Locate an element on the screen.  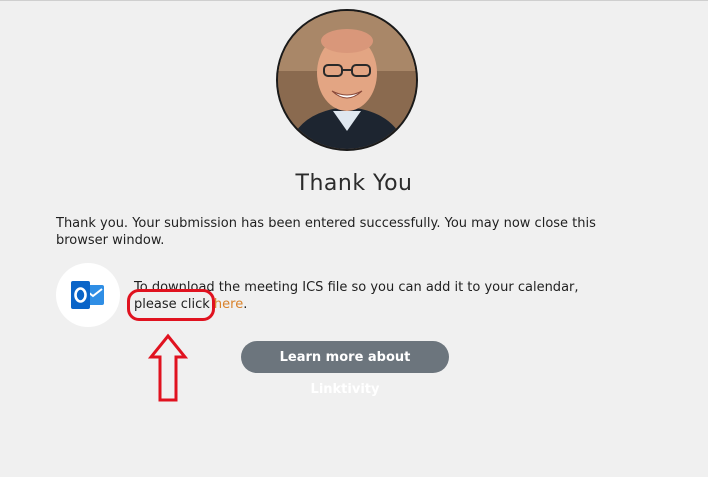
outlook-icon is located at coordinates (87, 295).